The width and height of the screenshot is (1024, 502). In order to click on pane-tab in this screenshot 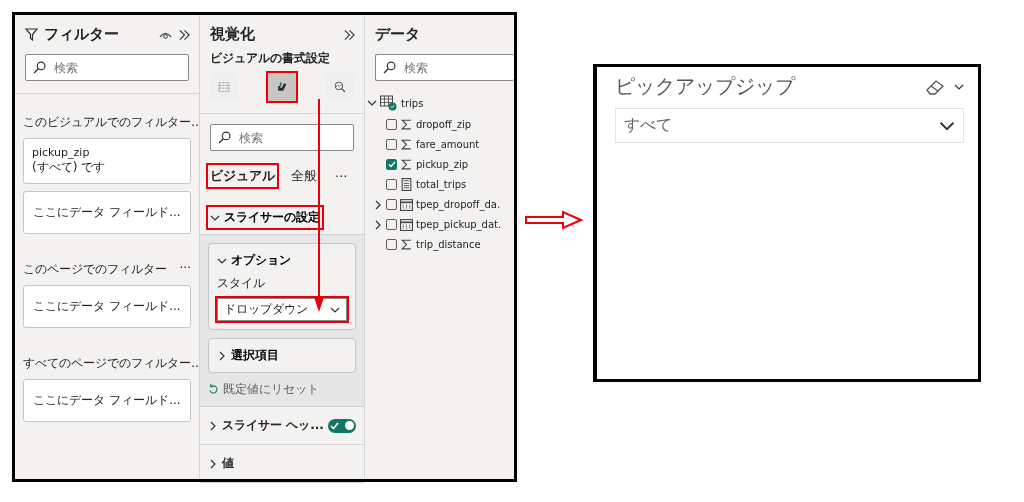, I will do `click(282, 87)`.